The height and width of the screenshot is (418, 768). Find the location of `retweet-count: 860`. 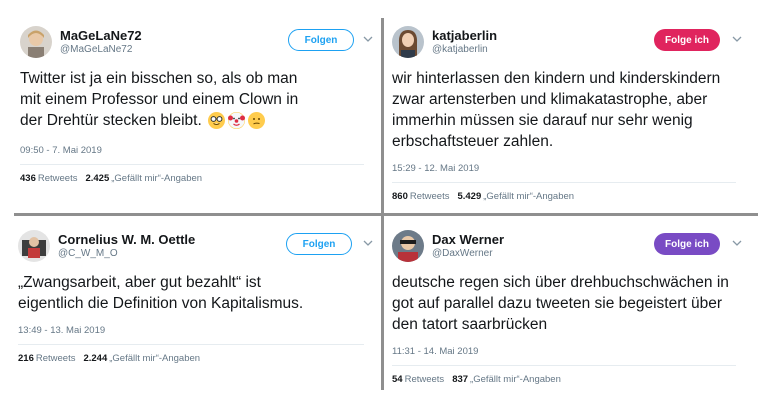

retweet-count: 860 is located at coordinates (400, 196).